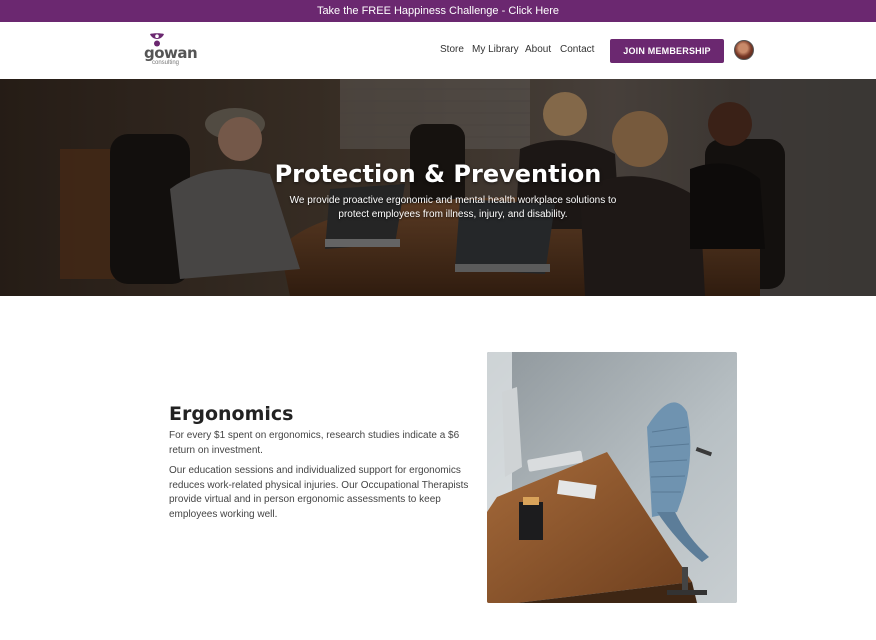  Describe the element at coordinates (495, 49) in the screenshot. I see `nav-my-library: My Library` at that location.